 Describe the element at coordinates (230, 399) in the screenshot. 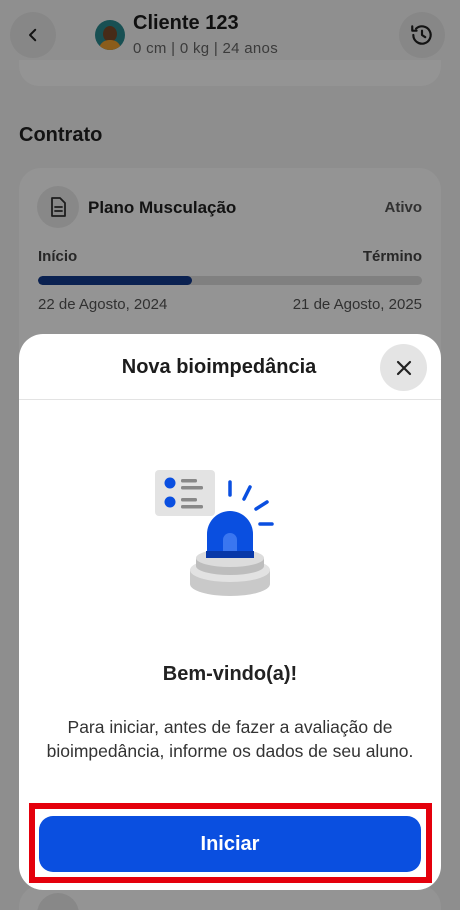

I see `modal-divider` at that location.